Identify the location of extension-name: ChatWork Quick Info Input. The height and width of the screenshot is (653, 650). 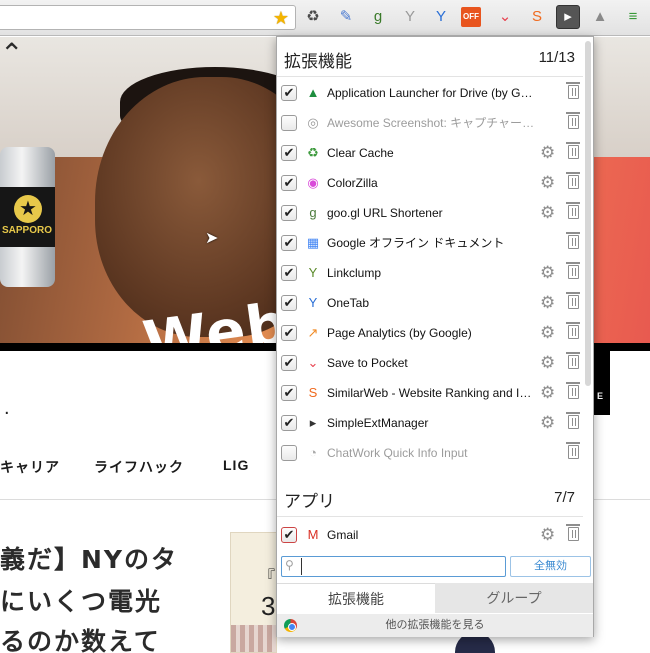
(397, 453).